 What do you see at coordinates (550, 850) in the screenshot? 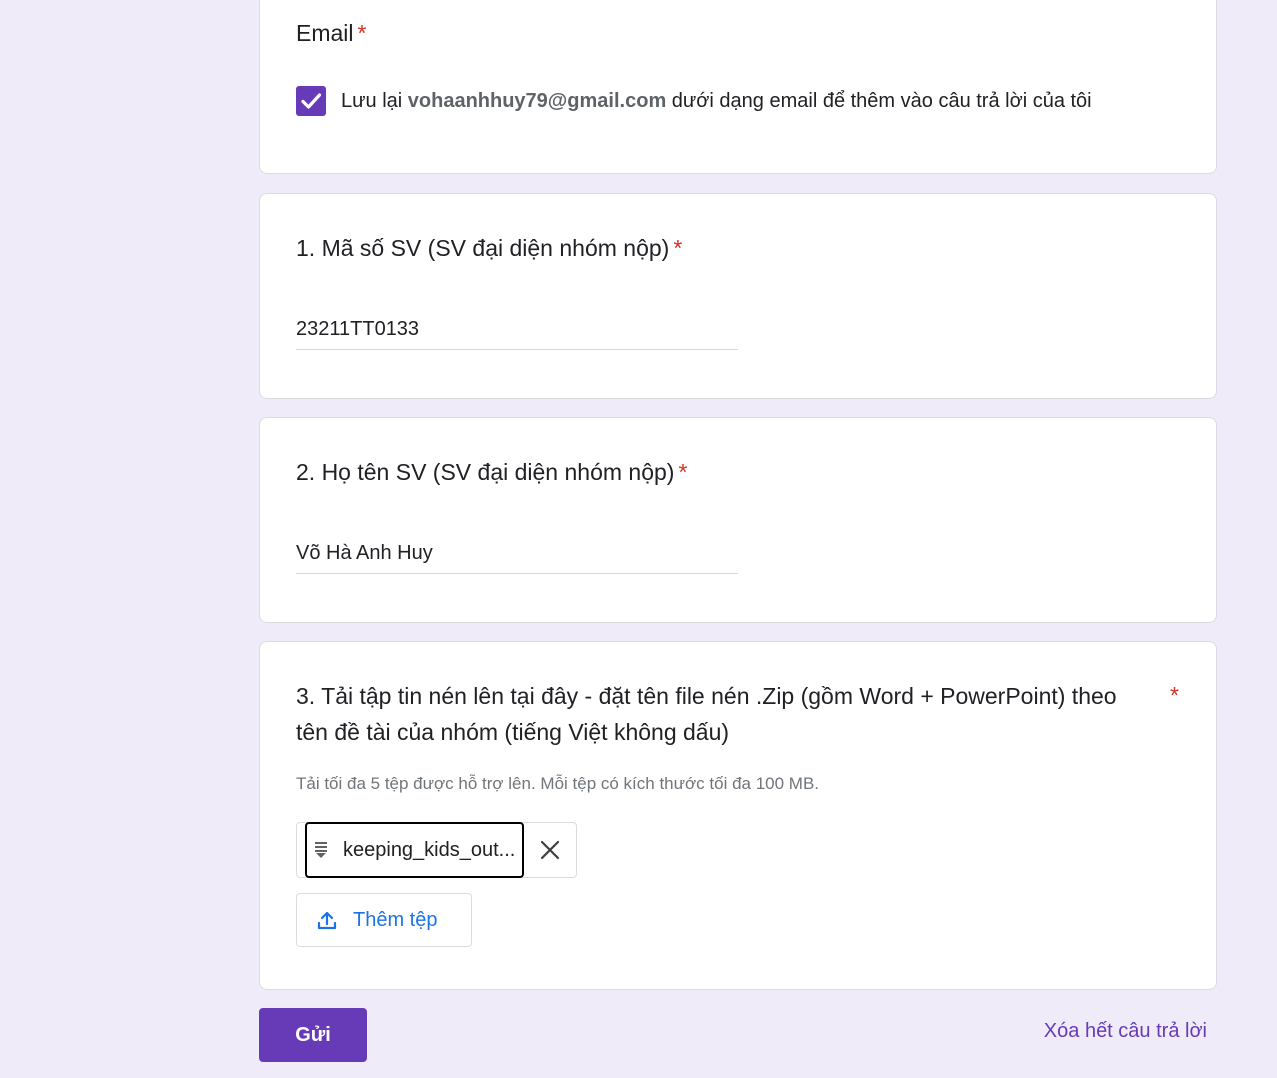
I see `close-icon` at bounding box center [550, 850].